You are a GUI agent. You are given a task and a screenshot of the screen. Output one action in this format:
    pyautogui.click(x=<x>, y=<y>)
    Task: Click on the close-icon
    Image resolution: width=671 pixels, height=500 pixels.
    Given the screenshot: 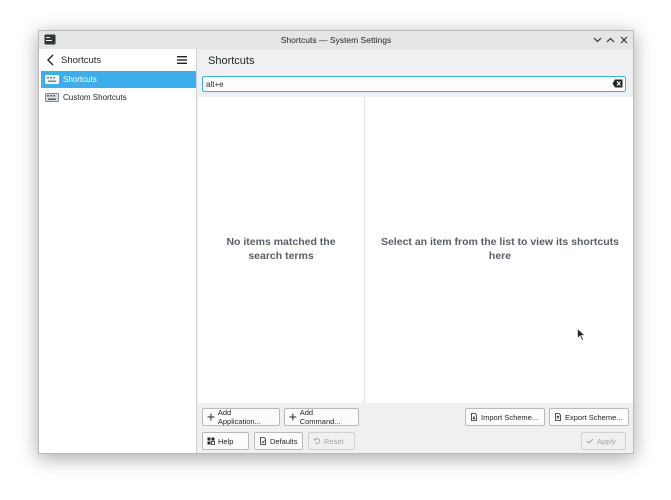 What is the action you would take?
    pyautogui.click(x=624, y=40)
    